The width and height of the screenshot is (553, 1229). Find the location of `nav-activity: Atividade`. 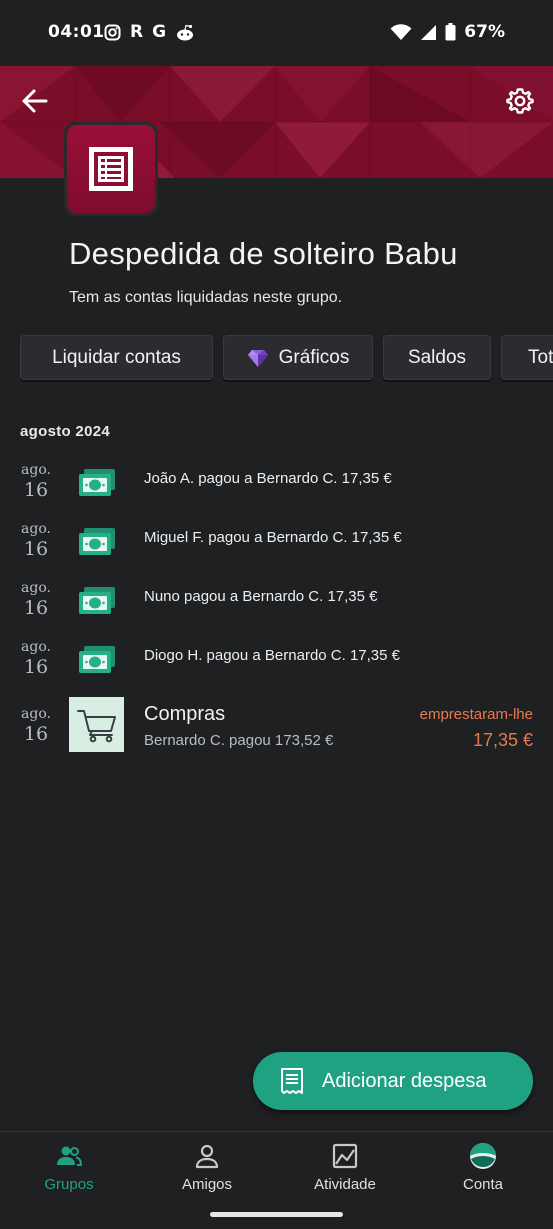

nav-activity: Atividade is located at coordinates (345, 1167).